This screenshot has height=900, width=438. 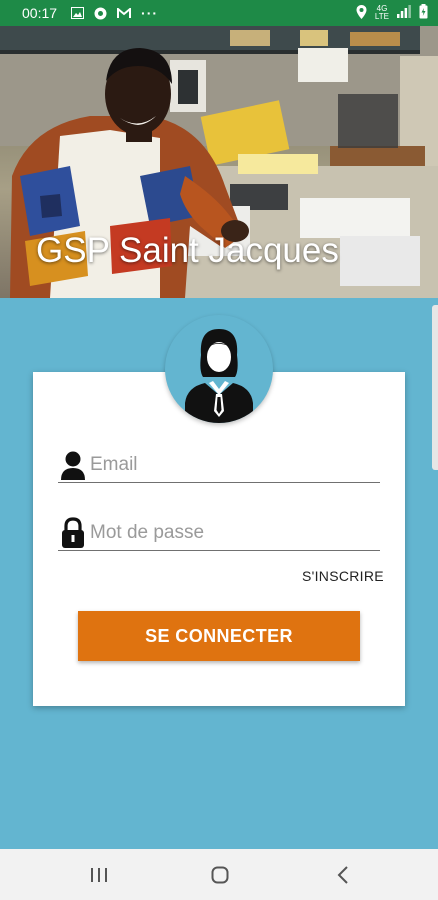 What do you see at coordinates (234, 533) in the screenshot?
I see `password-input` at bounding box center [234, 533].